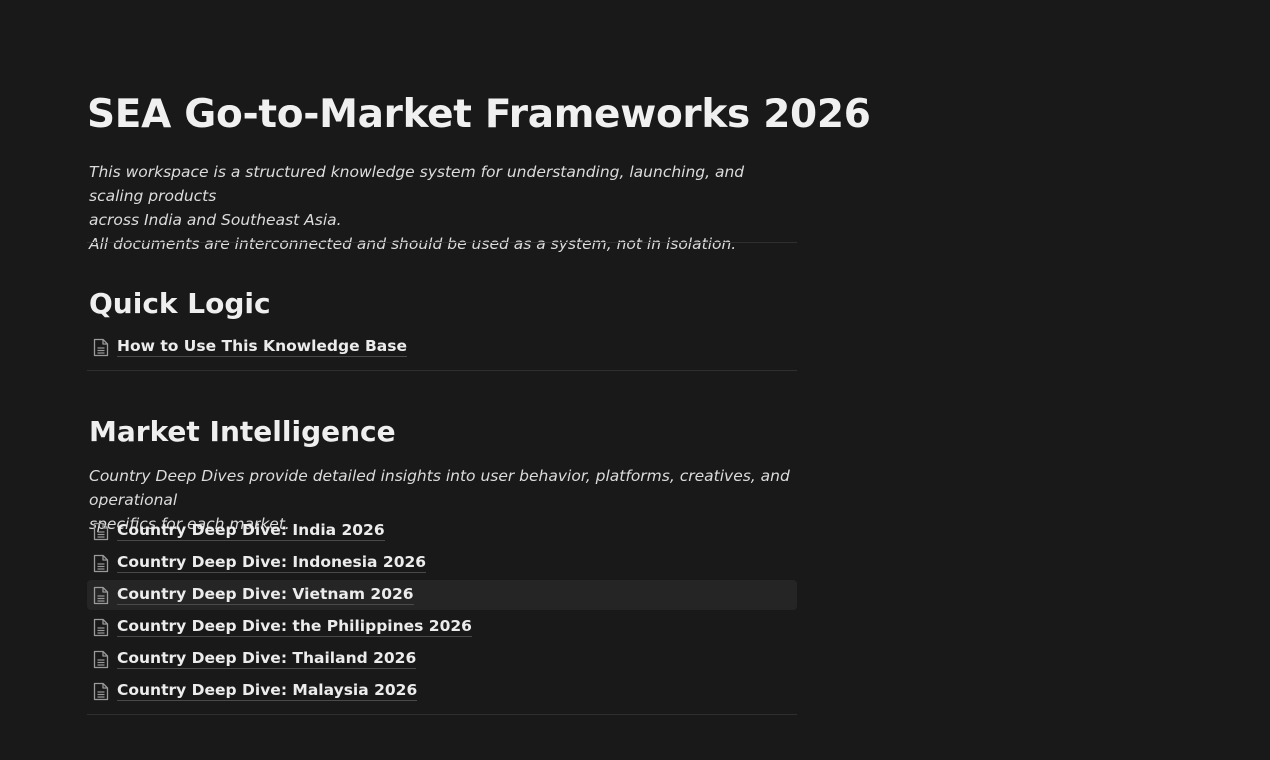 This screenshot has width=1270, height=760. What do you see at coordinates (262, 347) in the screenshot?
I see `page-link-label: How to Use This Knowledge Base` at bounding box center [262, 347].